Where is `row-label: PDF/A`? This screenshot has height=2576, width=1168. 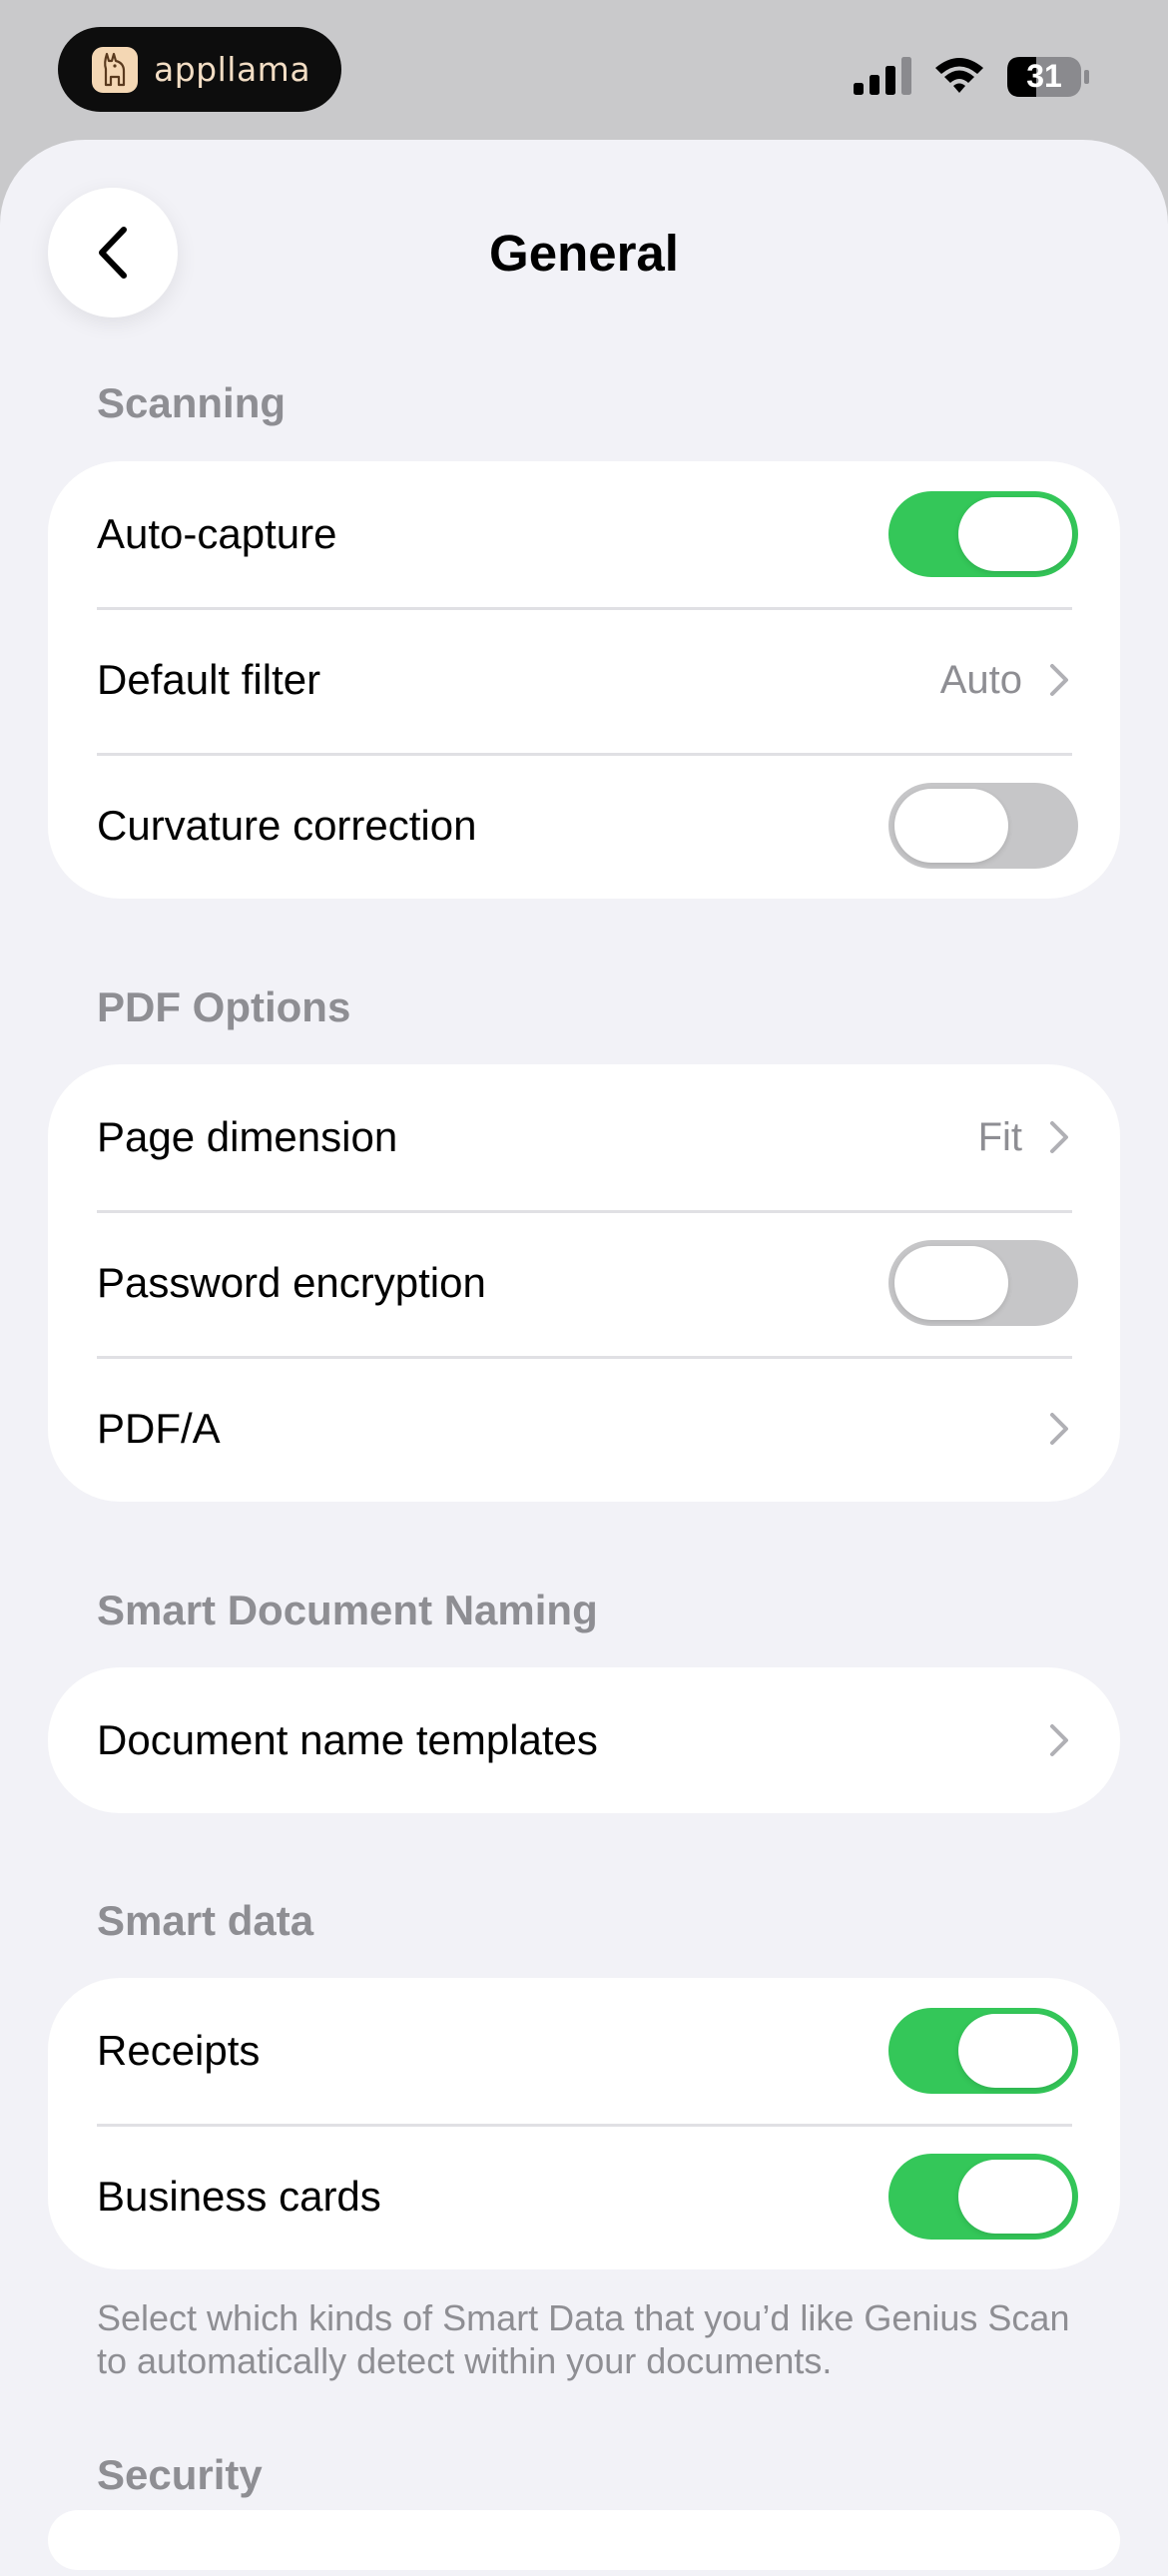 row-label: PDF/A is located at coordinates (159, 1429).